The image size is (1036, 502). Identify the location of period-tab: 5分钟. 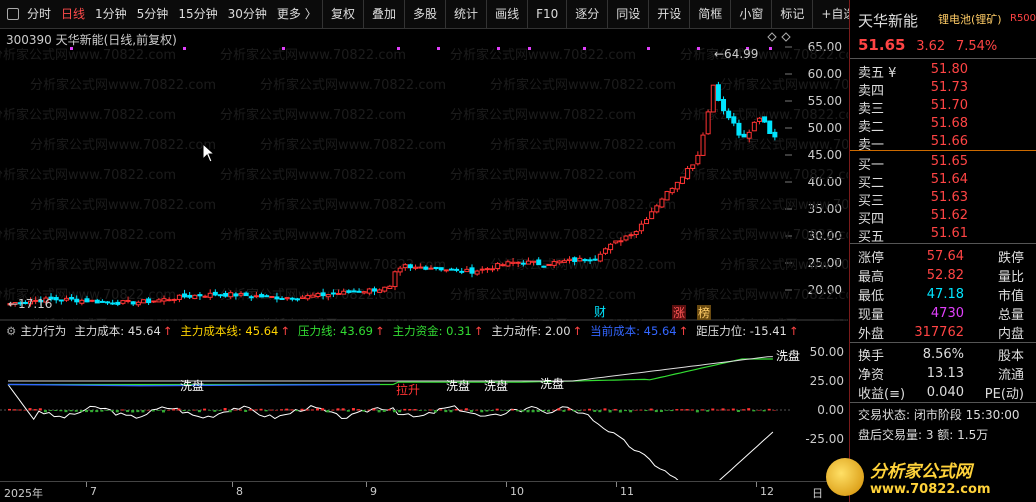
(153, 14).